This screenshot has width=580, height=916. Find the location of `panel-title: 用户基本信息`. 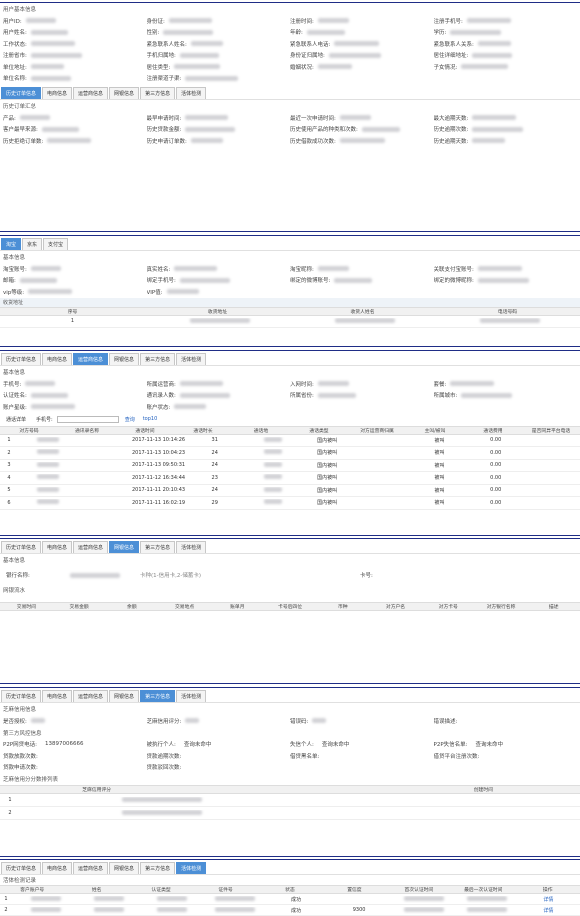

panel-title: 用户基本信息 is located at coordinates (20, 10).